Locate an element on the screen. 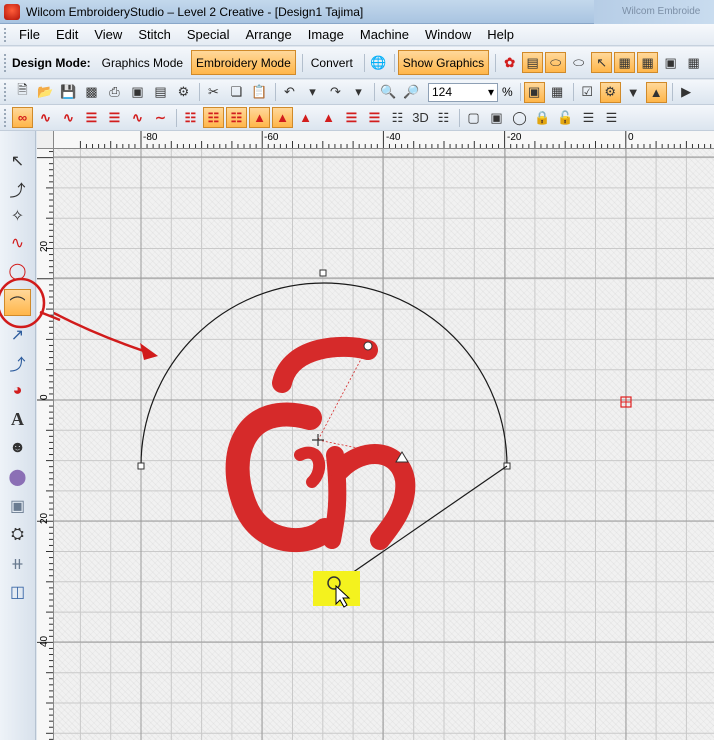 The image size is (714, 740). sculptured-icon: ▲ is located at coordinates (328, 117).